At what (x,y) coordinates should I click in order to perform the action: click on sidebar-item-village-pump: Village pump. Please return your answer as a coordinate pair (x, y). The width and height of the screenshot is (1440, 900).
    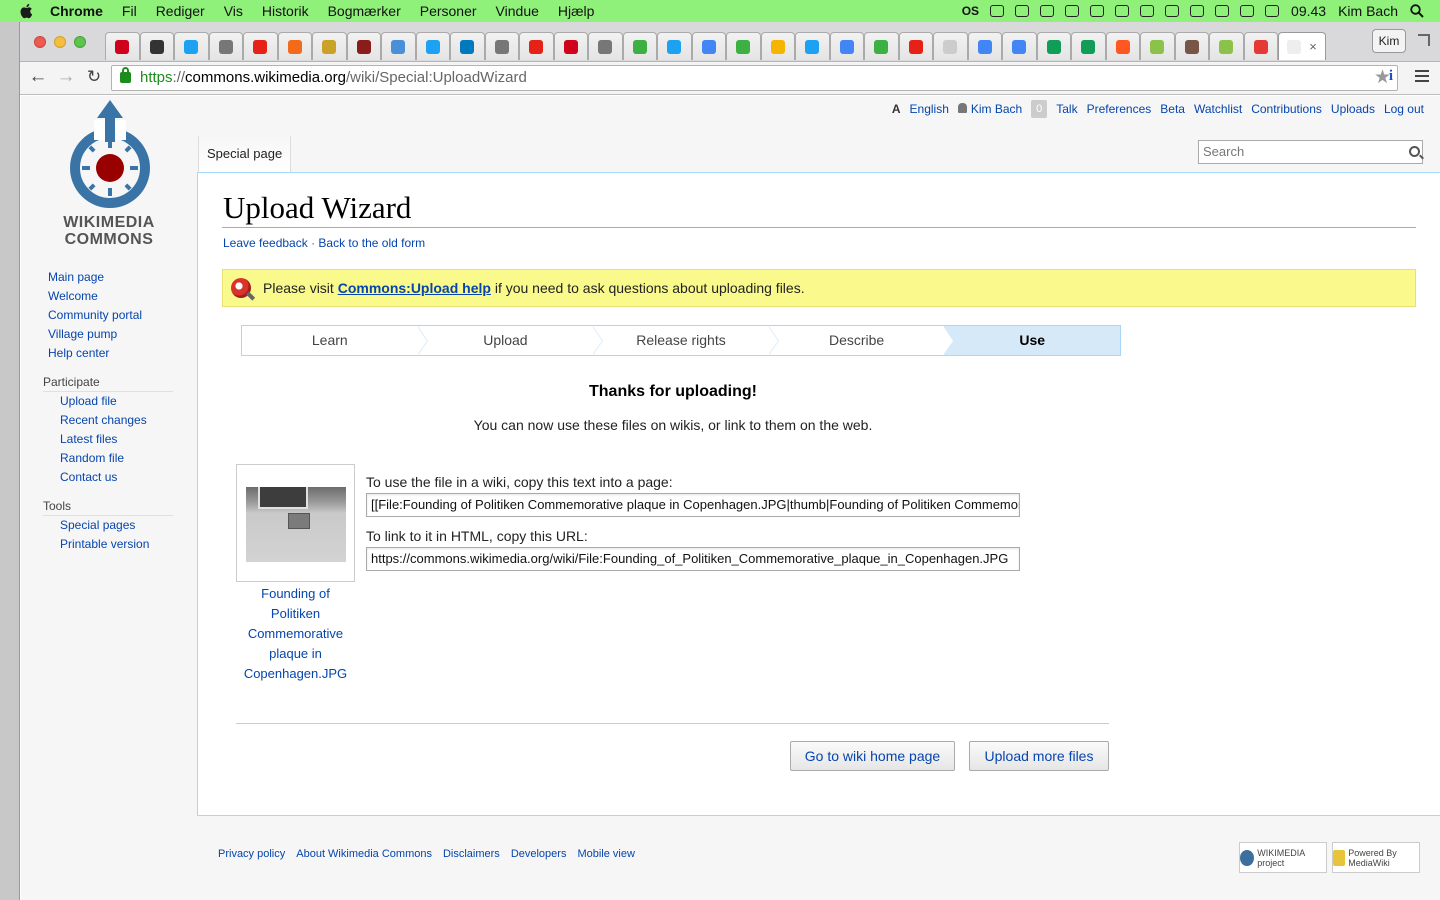
    Looking at the image, I should click on (82, 334).